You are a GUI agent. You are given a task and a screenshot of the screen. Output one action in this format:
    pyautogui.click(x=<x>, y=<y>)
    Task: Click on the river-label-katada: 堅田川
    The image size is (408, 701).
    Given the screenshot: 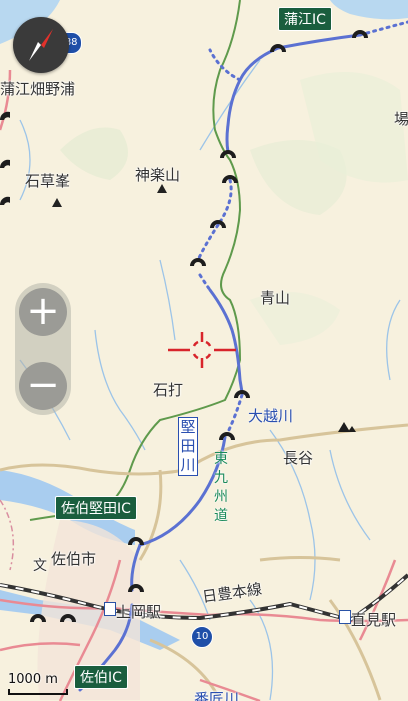 What is the action you would take?
    pyautogui.click(x=188, y=446)
    